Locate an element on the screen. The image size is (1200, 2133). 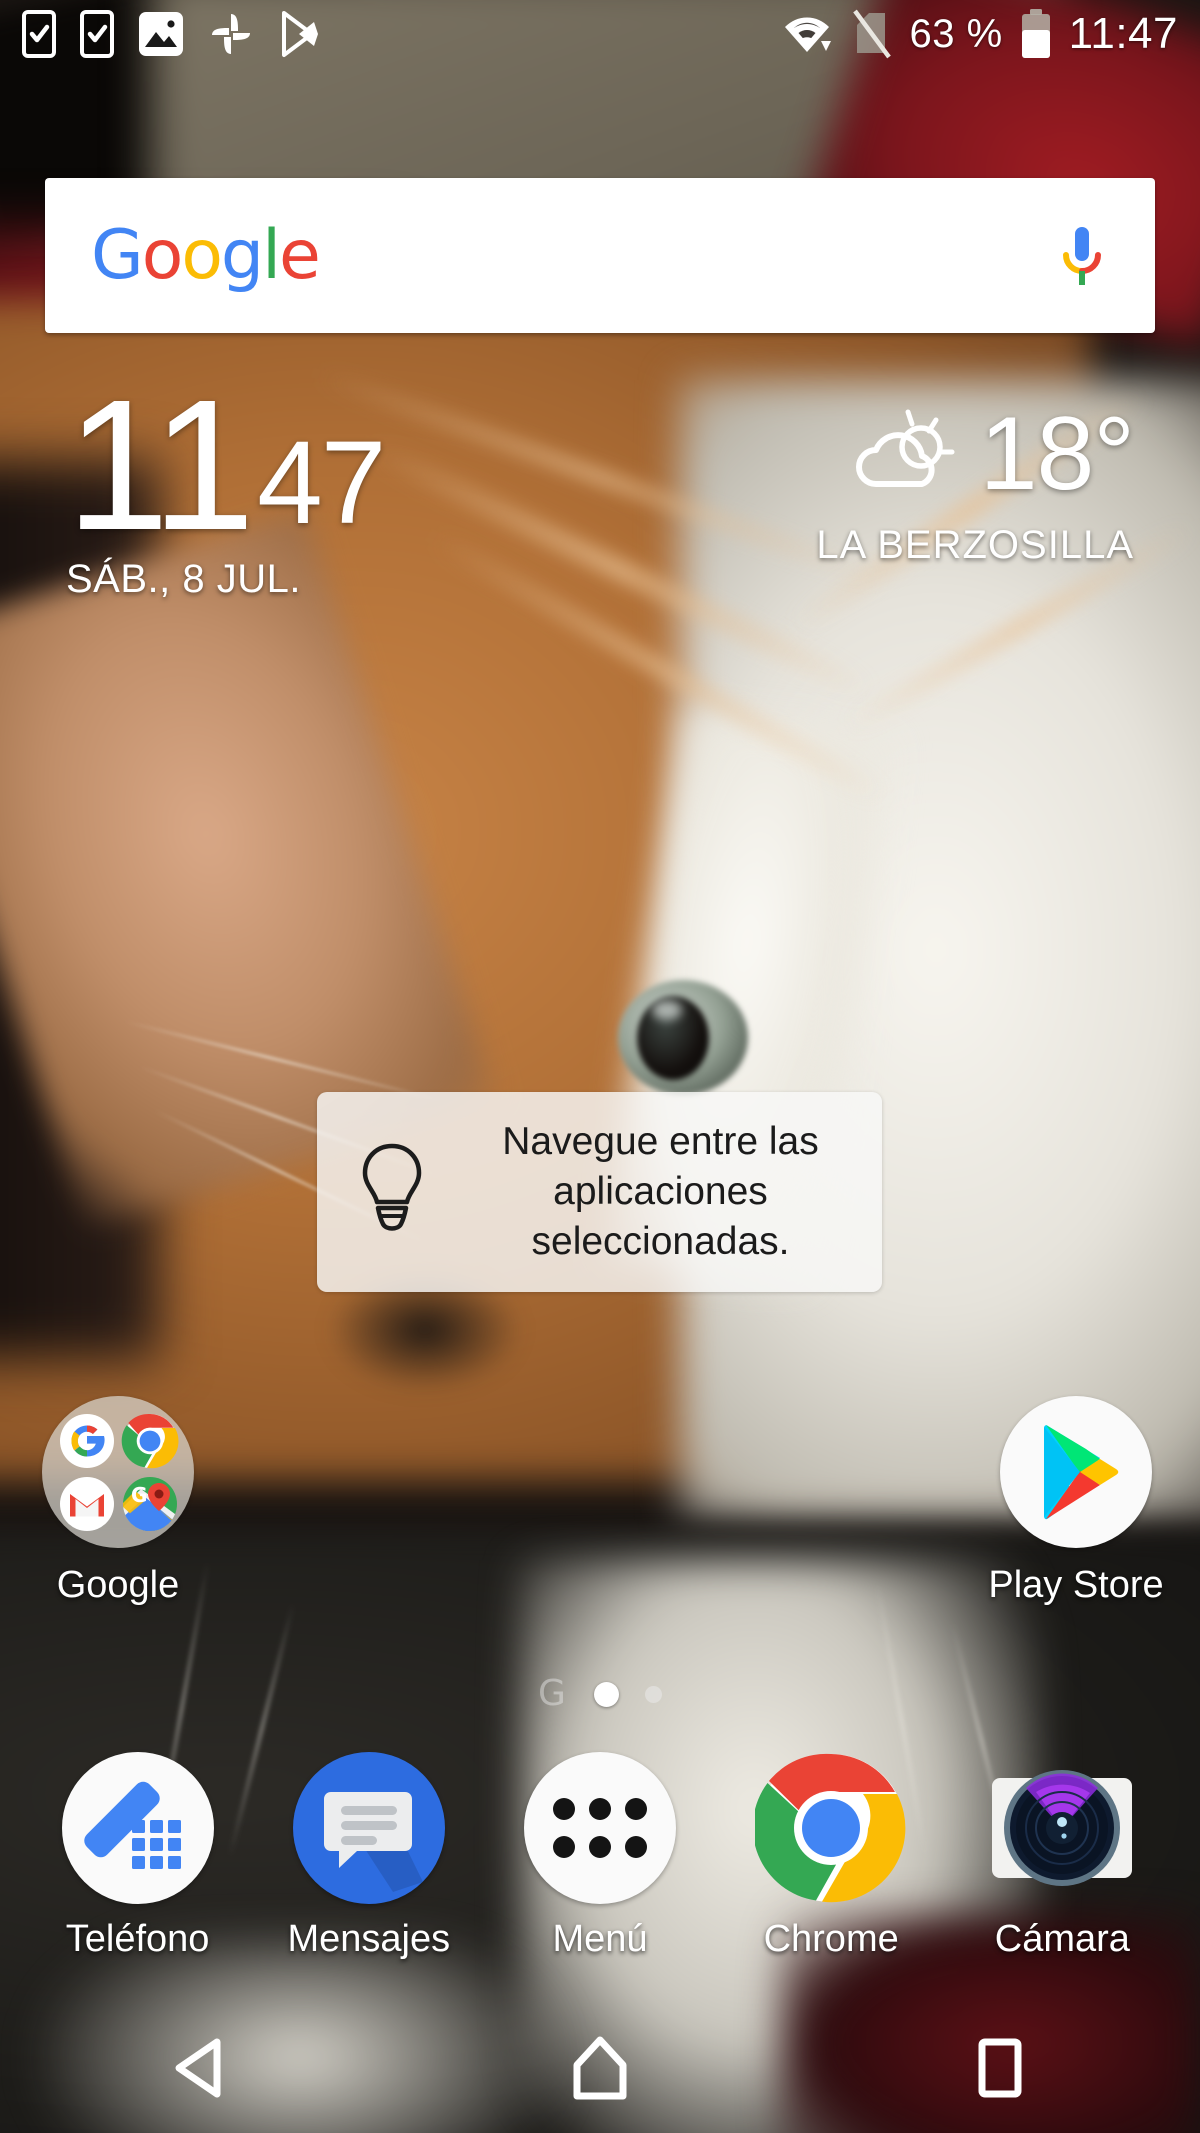
page-indicator: G is located at coordinates (600, 1694).